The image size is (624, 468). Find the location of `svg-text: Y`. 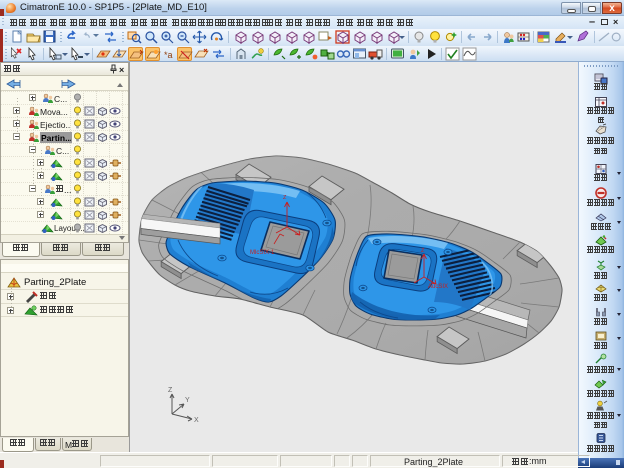

svg-text: Y is located at coordinates (187, 400).